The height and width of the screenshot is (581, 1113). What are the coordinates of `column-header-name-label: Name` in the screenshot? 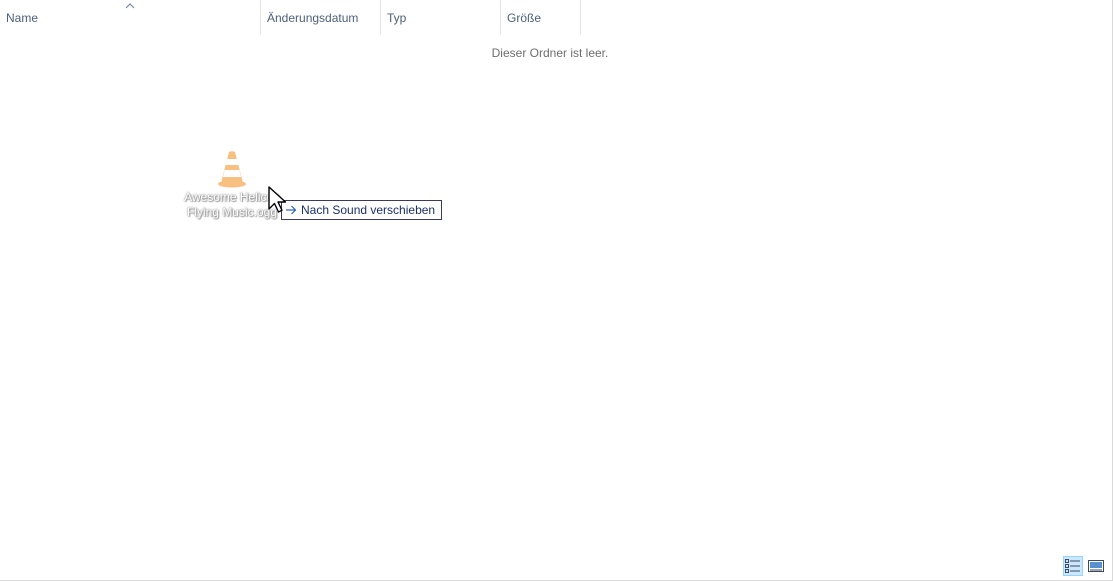 It's located at (22, 18).